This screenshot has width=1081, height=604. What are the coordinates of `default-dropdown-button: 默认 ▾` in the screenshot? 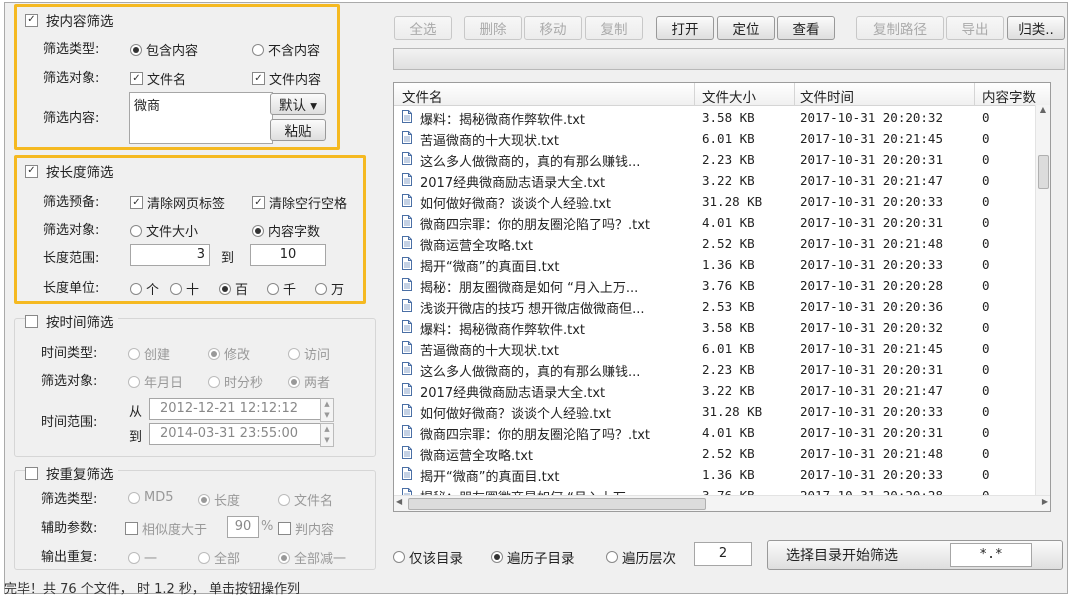 It's located at (298, 104).